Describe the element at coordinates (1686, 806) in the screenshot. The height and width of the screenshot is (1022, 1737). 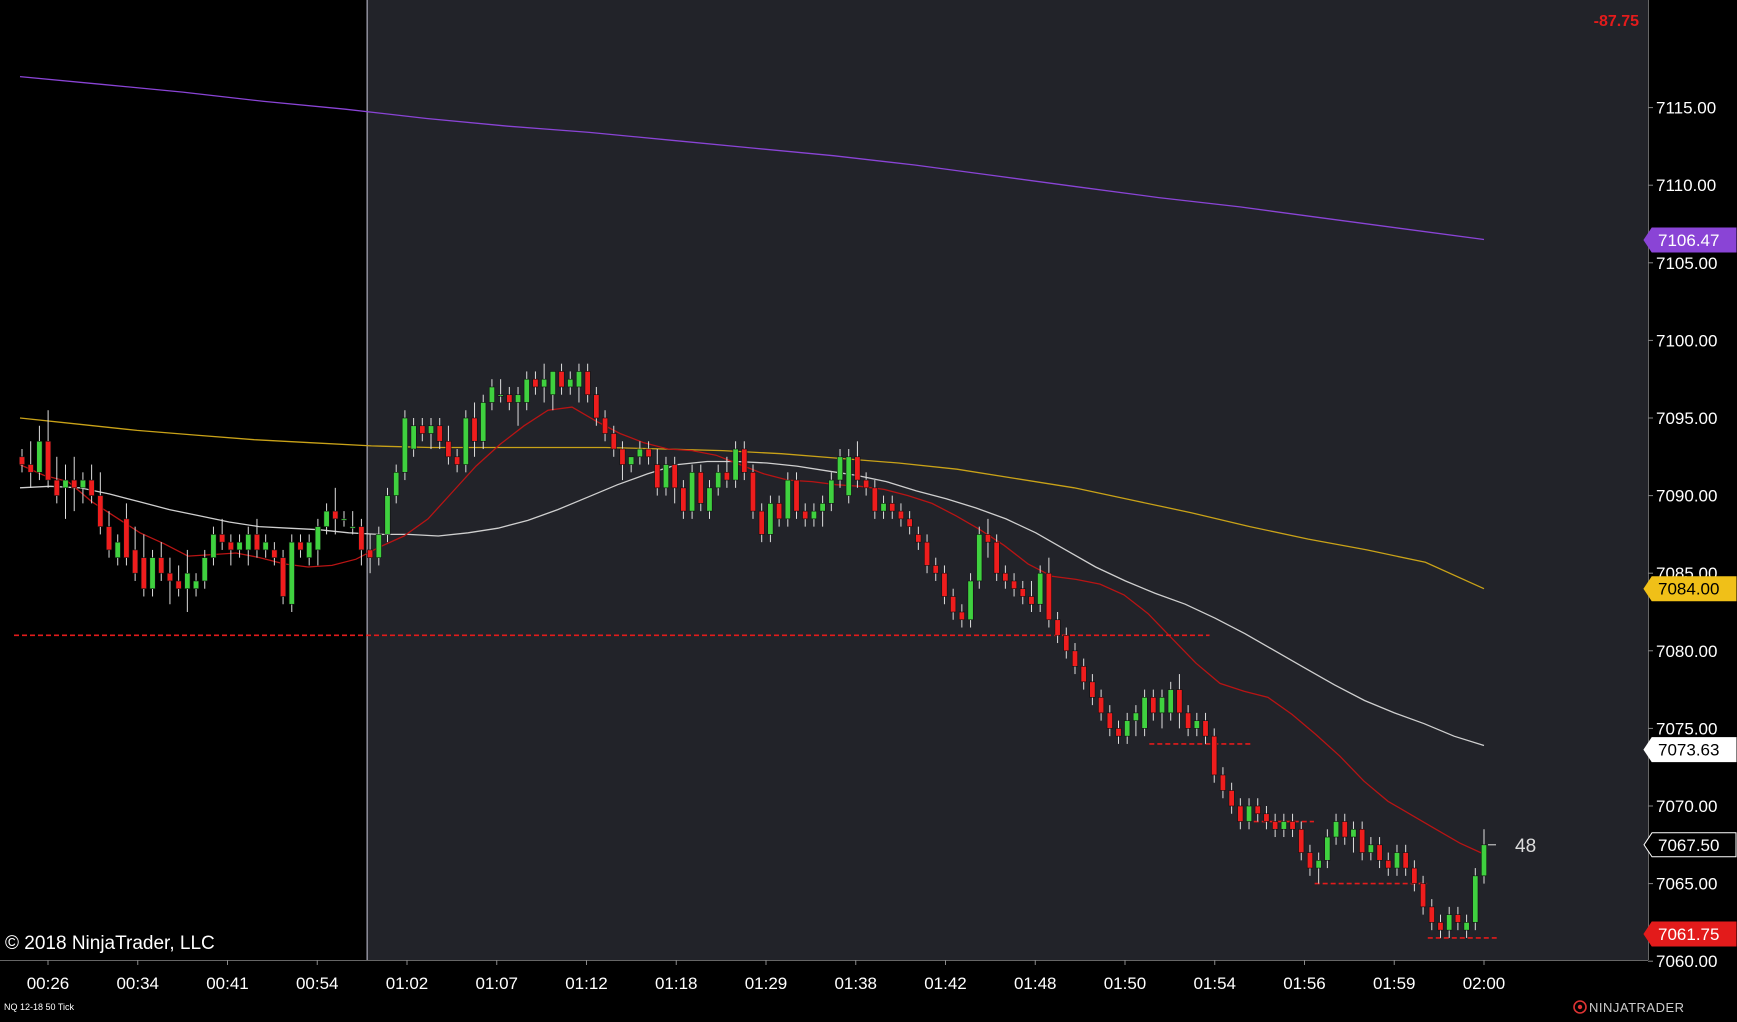
I see `y-tick-label: 7070.00` at that location.